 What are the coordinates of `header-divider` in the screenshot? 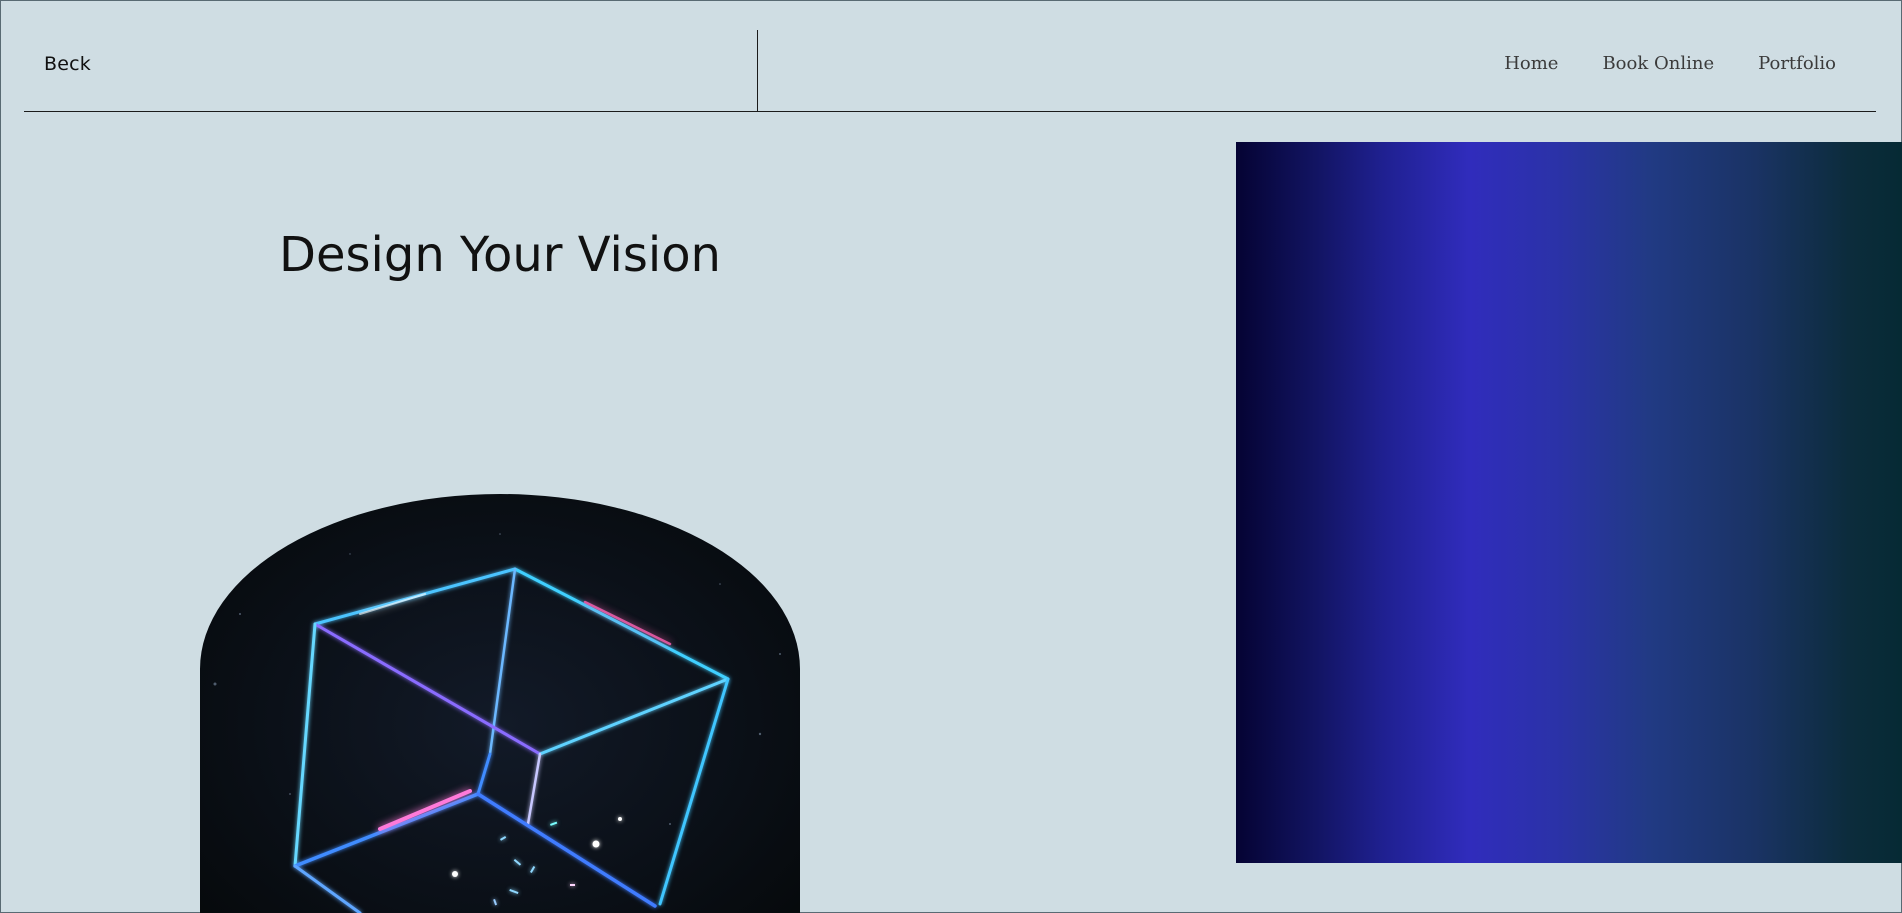 It's located at (757, 70).